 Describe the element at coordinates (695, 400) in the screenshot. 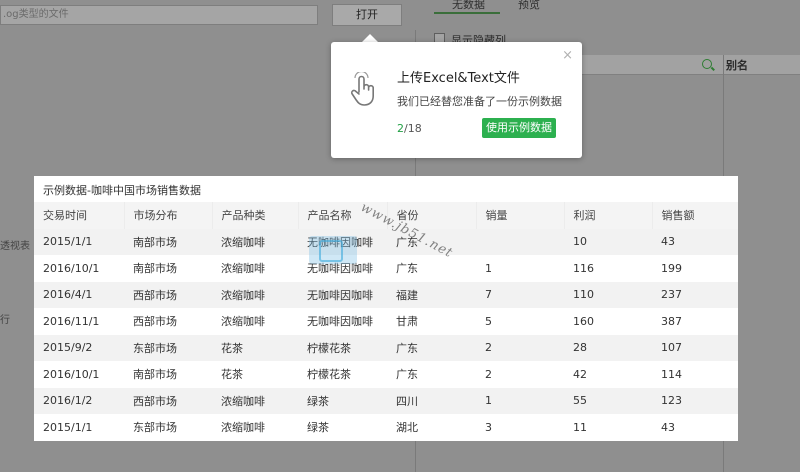

I see `table-cell: 123` at that location.